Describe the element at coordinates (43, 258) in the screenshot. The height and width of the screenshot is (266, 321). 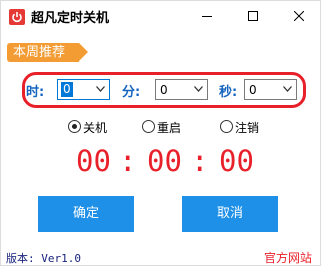
I see `version-text: 版本: Ver1.0` at that location.